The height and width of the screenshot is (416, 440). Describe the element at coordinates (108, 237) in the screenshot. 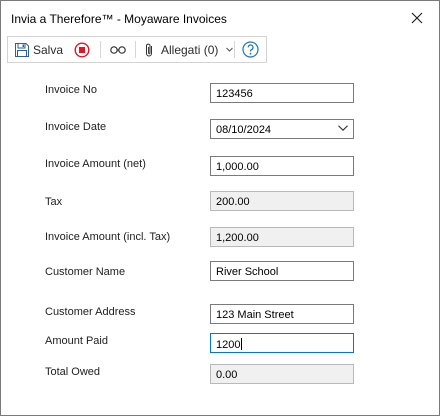

I see `invoice-amount-incl-label: Invoice Amount (incl. Tax)` at that location.